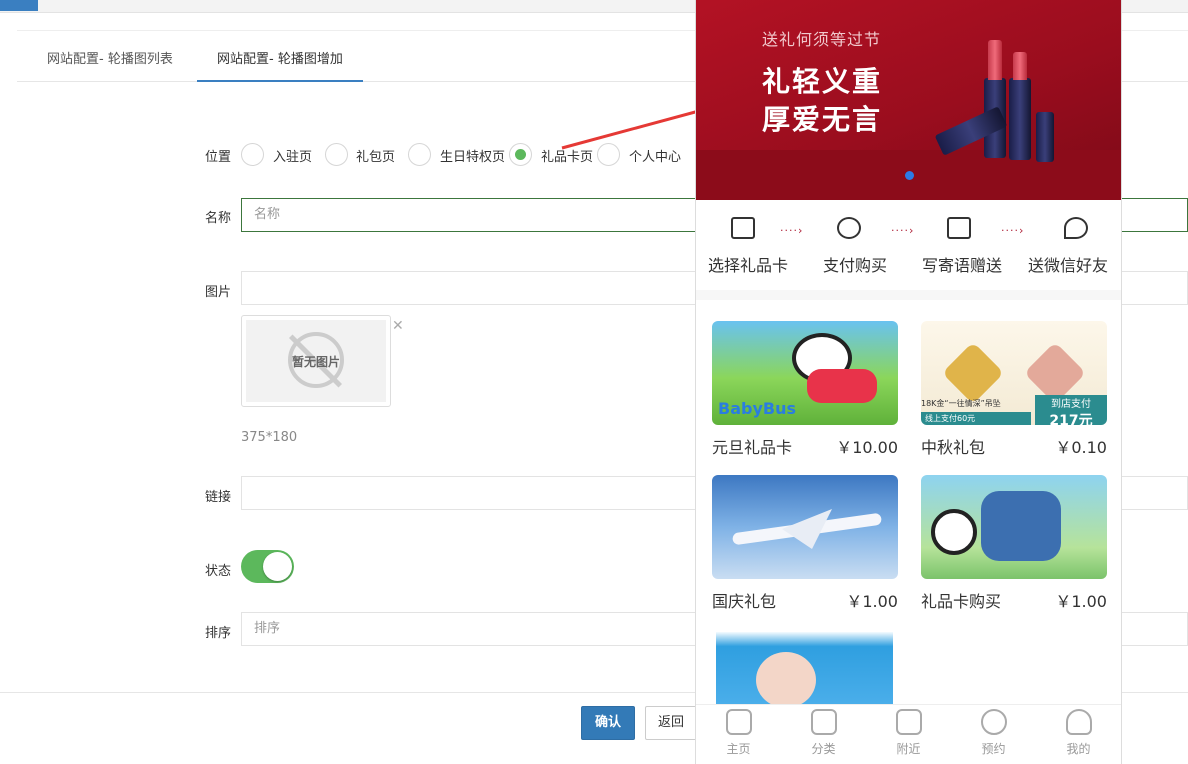  Describe the element at coordinates (218, 292) in the screenshot. I see `image-label: 图片` at that location.